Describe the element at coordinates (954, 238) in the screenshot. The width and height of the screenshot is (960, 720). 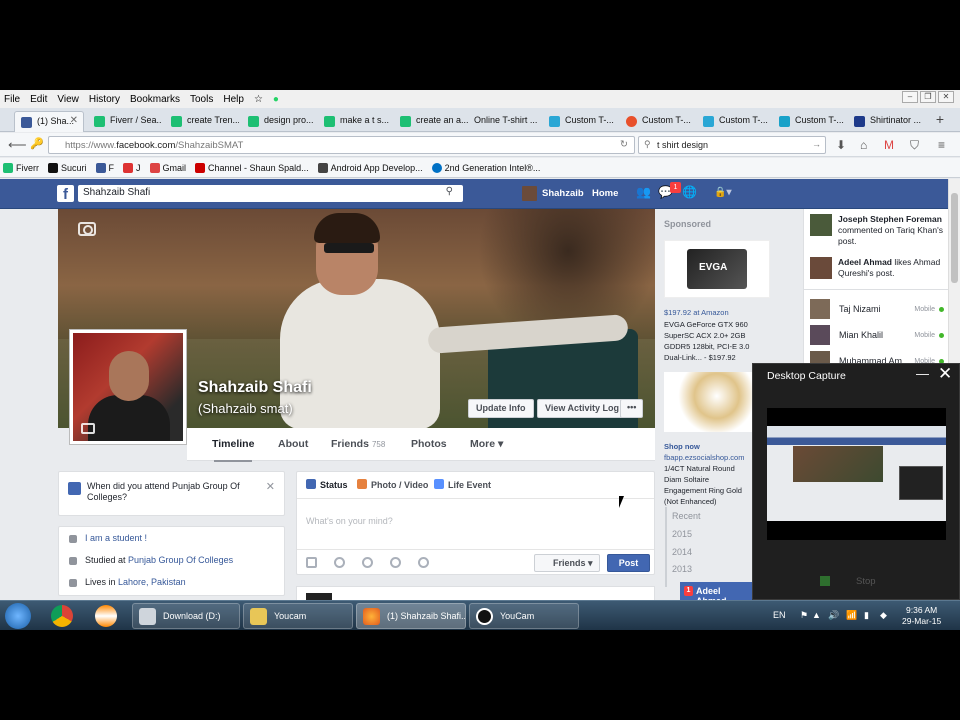
I see `scrollbar-thumb` at that location.